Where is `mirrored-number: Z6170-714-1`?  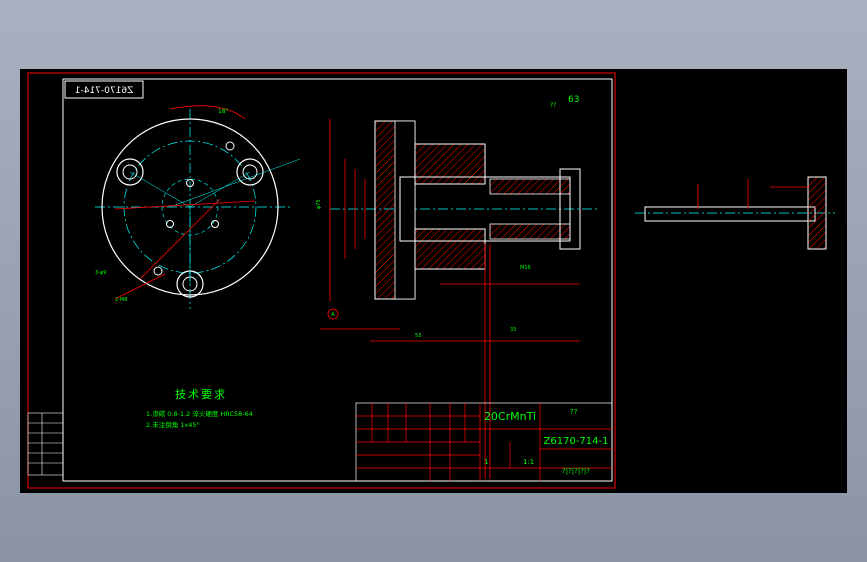
mirrored-number: Z6170-714-1 is located at coordinates (104, 91).